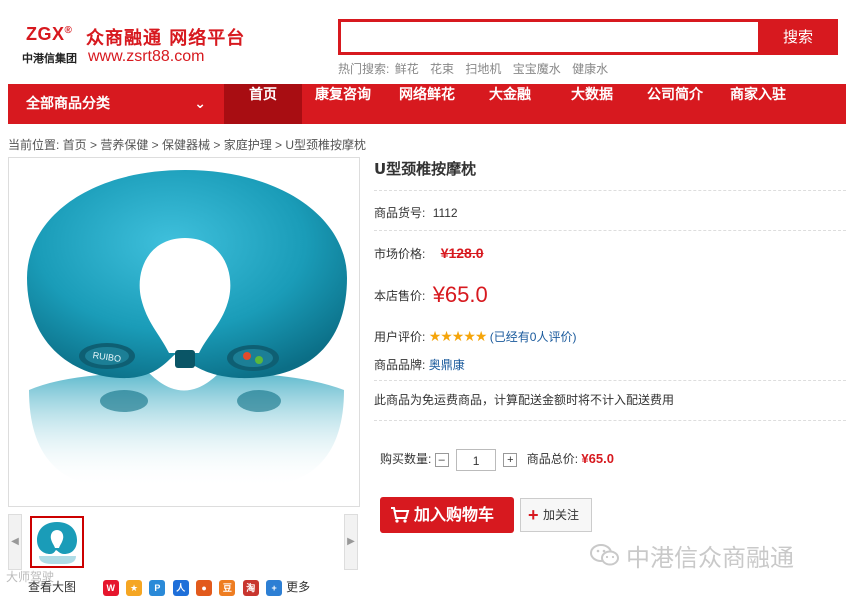  What do you see at coordinates (552, 459) in the screenshot?
I see `total-label: 商品总价:` at bounding box center [552, 459].